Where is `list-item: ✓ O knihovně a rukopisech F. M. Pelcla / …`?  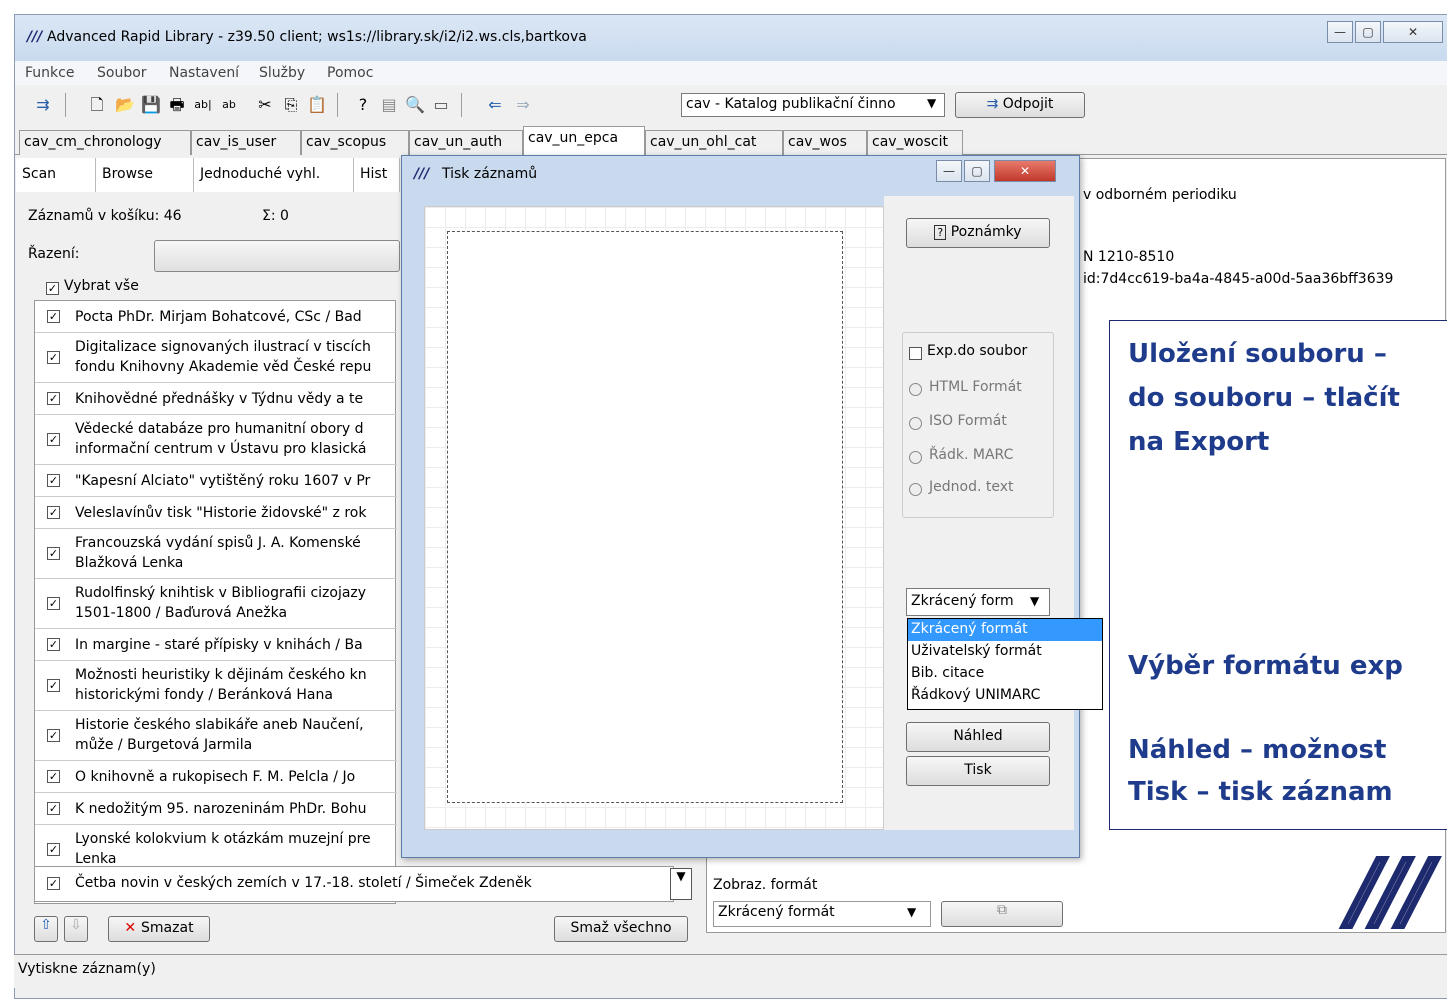 list-item: ✓ O knihovně a rukopisech F. M. Pelcla / … is located at coordinates (216, 777).